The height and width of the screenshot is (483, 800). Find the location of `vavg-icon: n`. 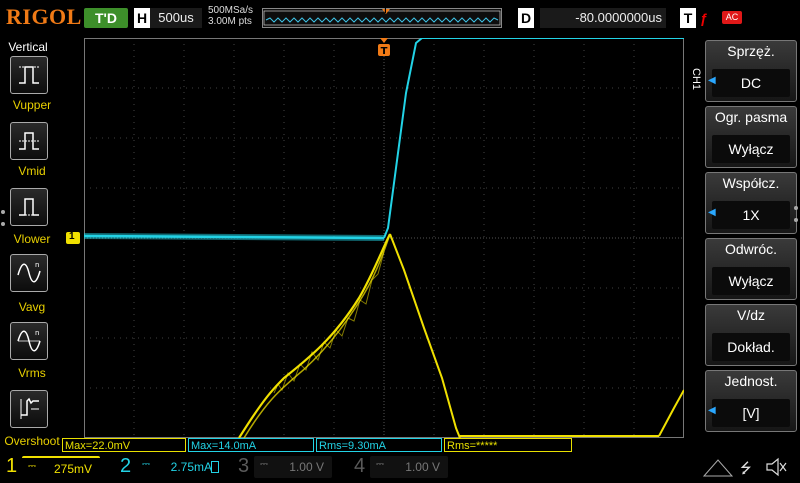

vavg-icon: n is located at coordinates (29, 272).